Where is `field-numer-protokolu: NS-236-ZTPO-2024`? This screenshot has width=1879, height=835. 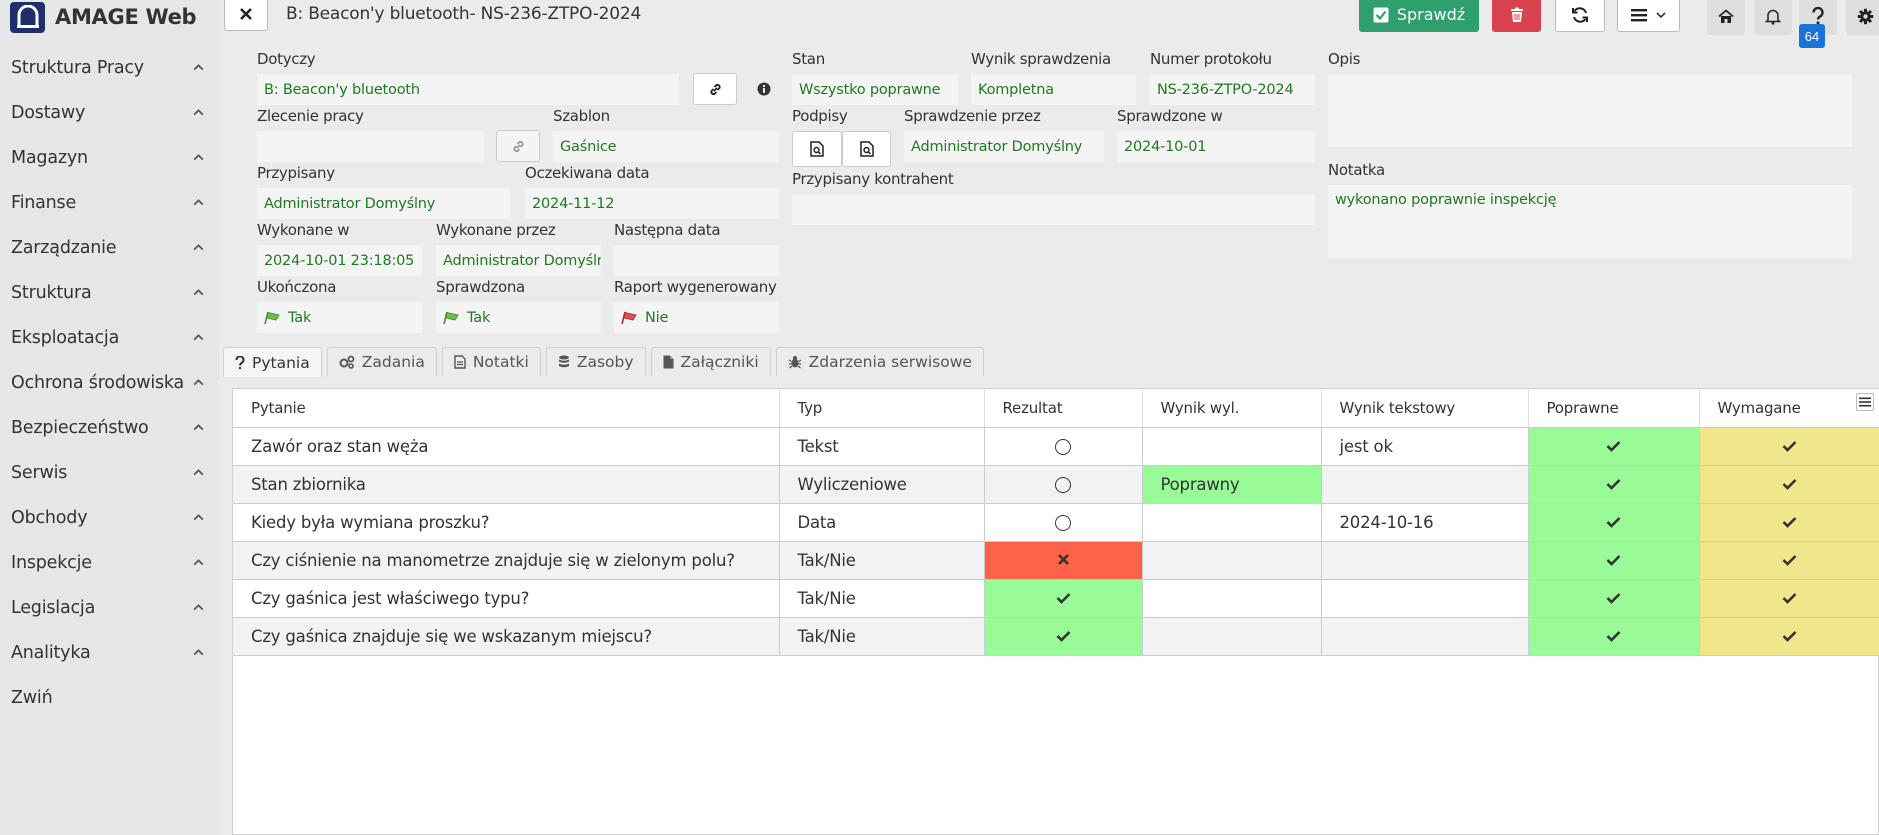 field-numer-protokolu: NS-236-ZTPO-2024 is located at coordinates (1232, 89).